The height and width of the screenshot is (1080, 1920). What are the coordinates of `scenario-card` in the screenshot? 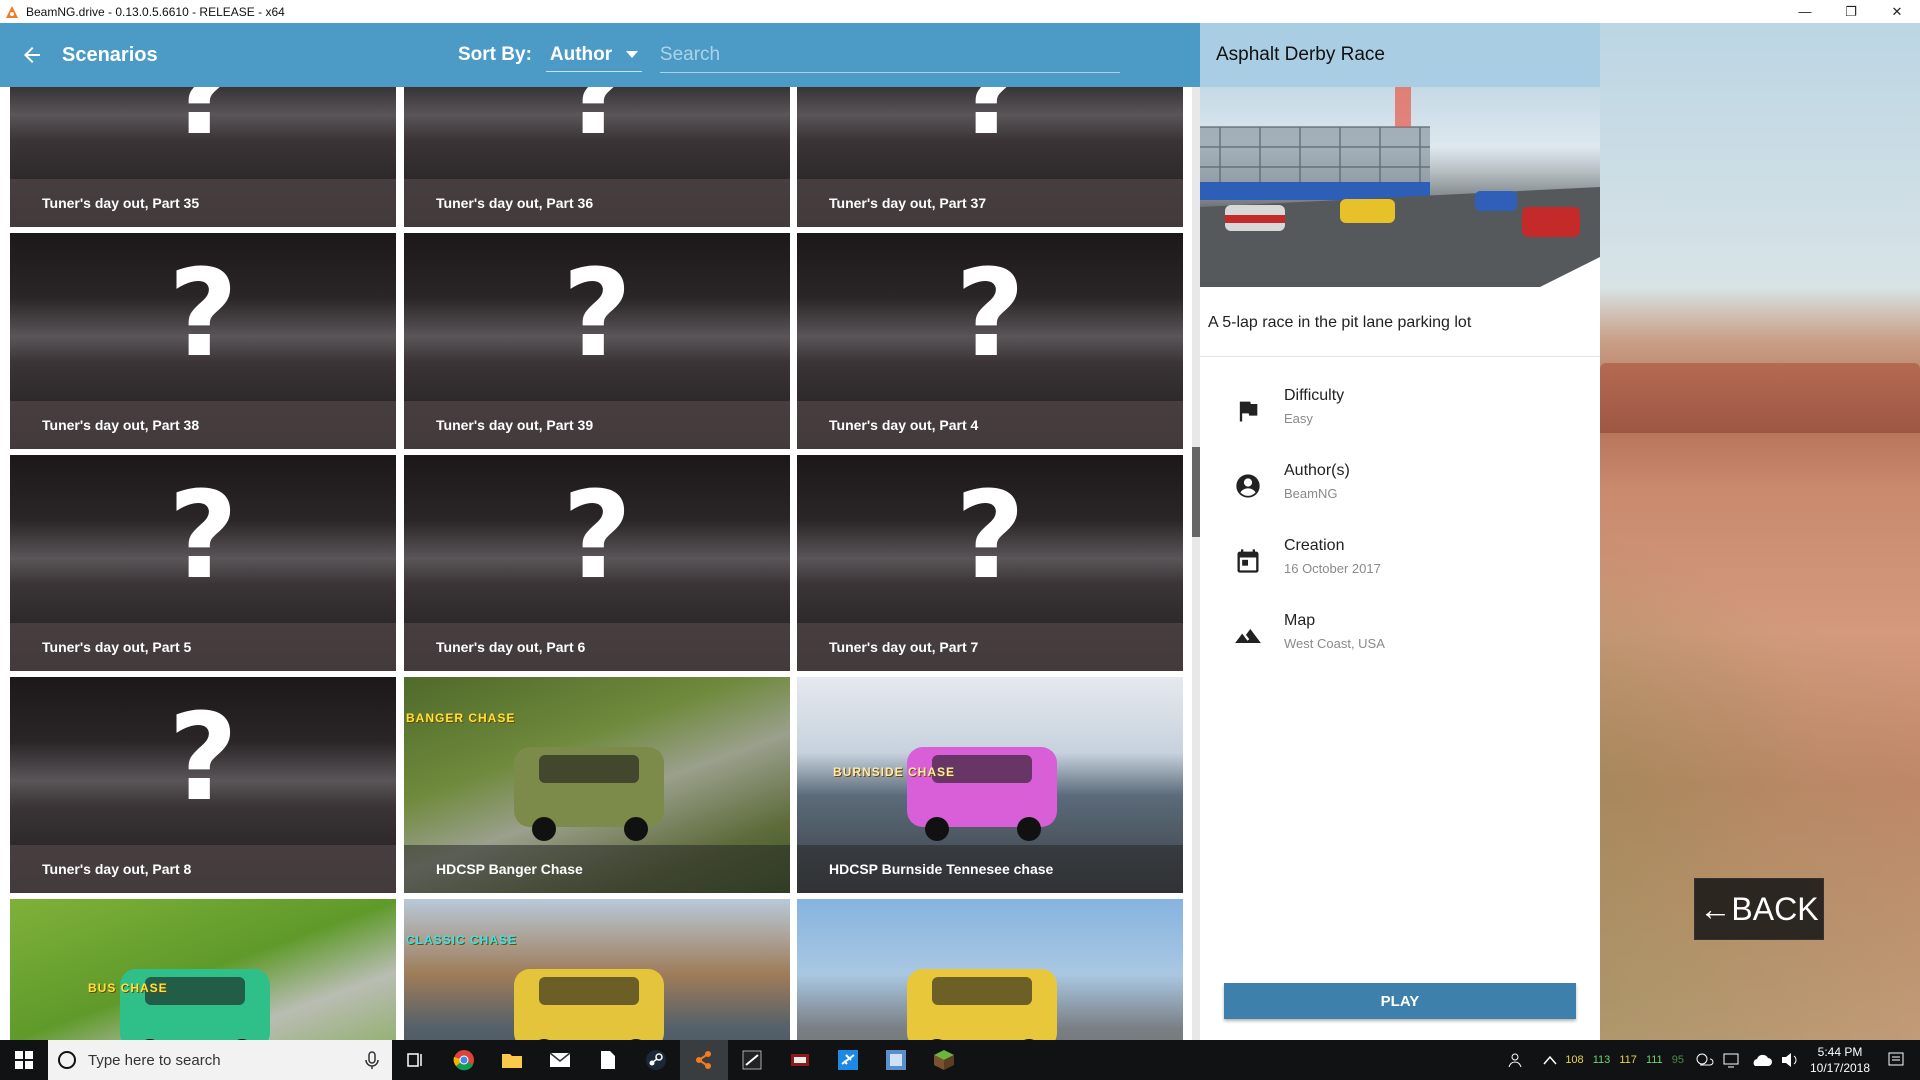 It's located at (990, 969).